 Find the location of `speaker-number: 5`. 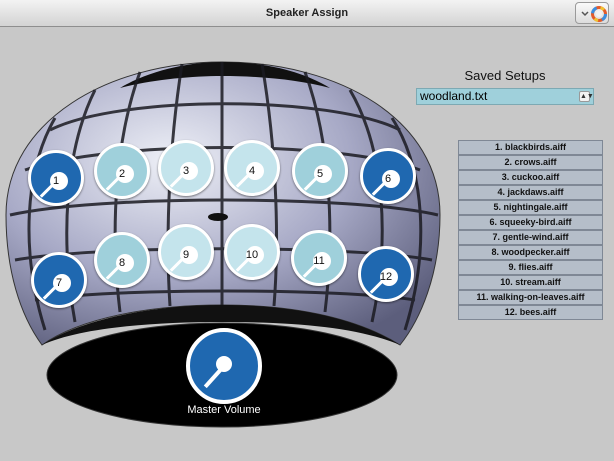

speaker-number: 5 is located at coordinates (320, 174).